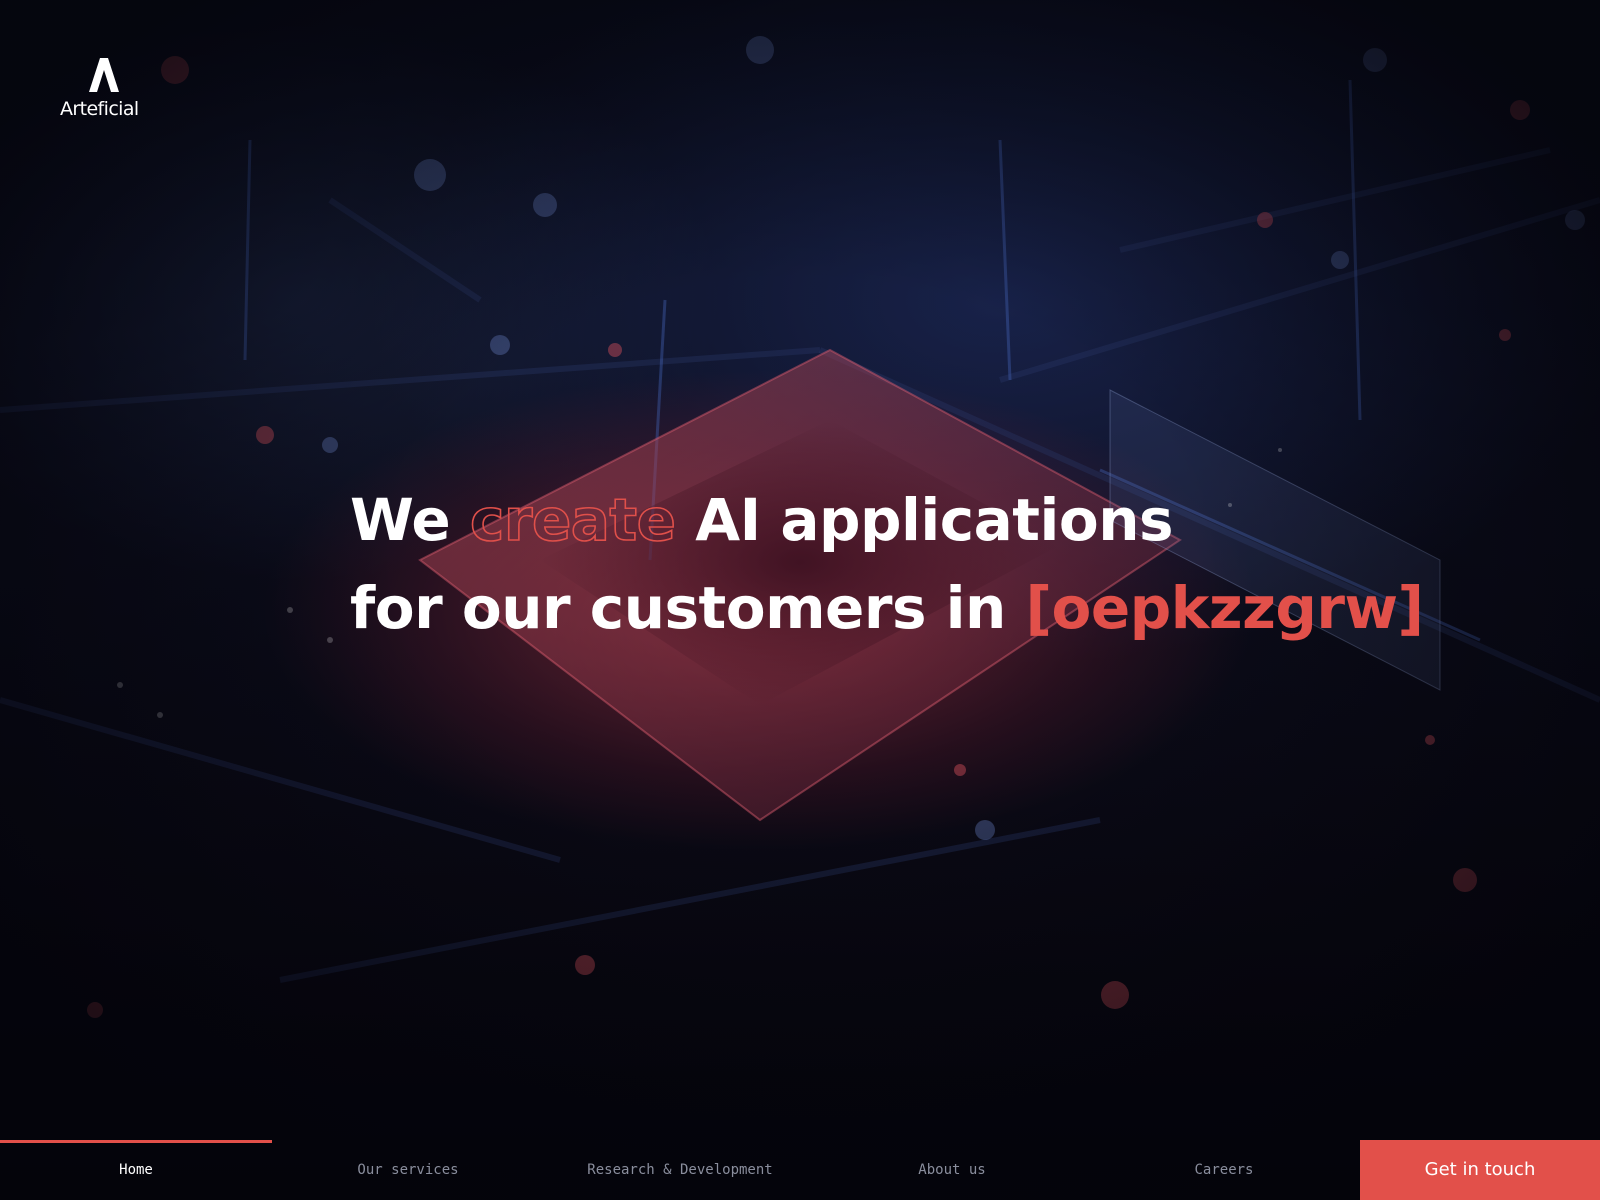 The width and height of the screenshot is (1600, 1200). Describe the element at coordinates (1480, 1170) in the screenshot. I see `get-in-touch-button: Get in touch` at that location.